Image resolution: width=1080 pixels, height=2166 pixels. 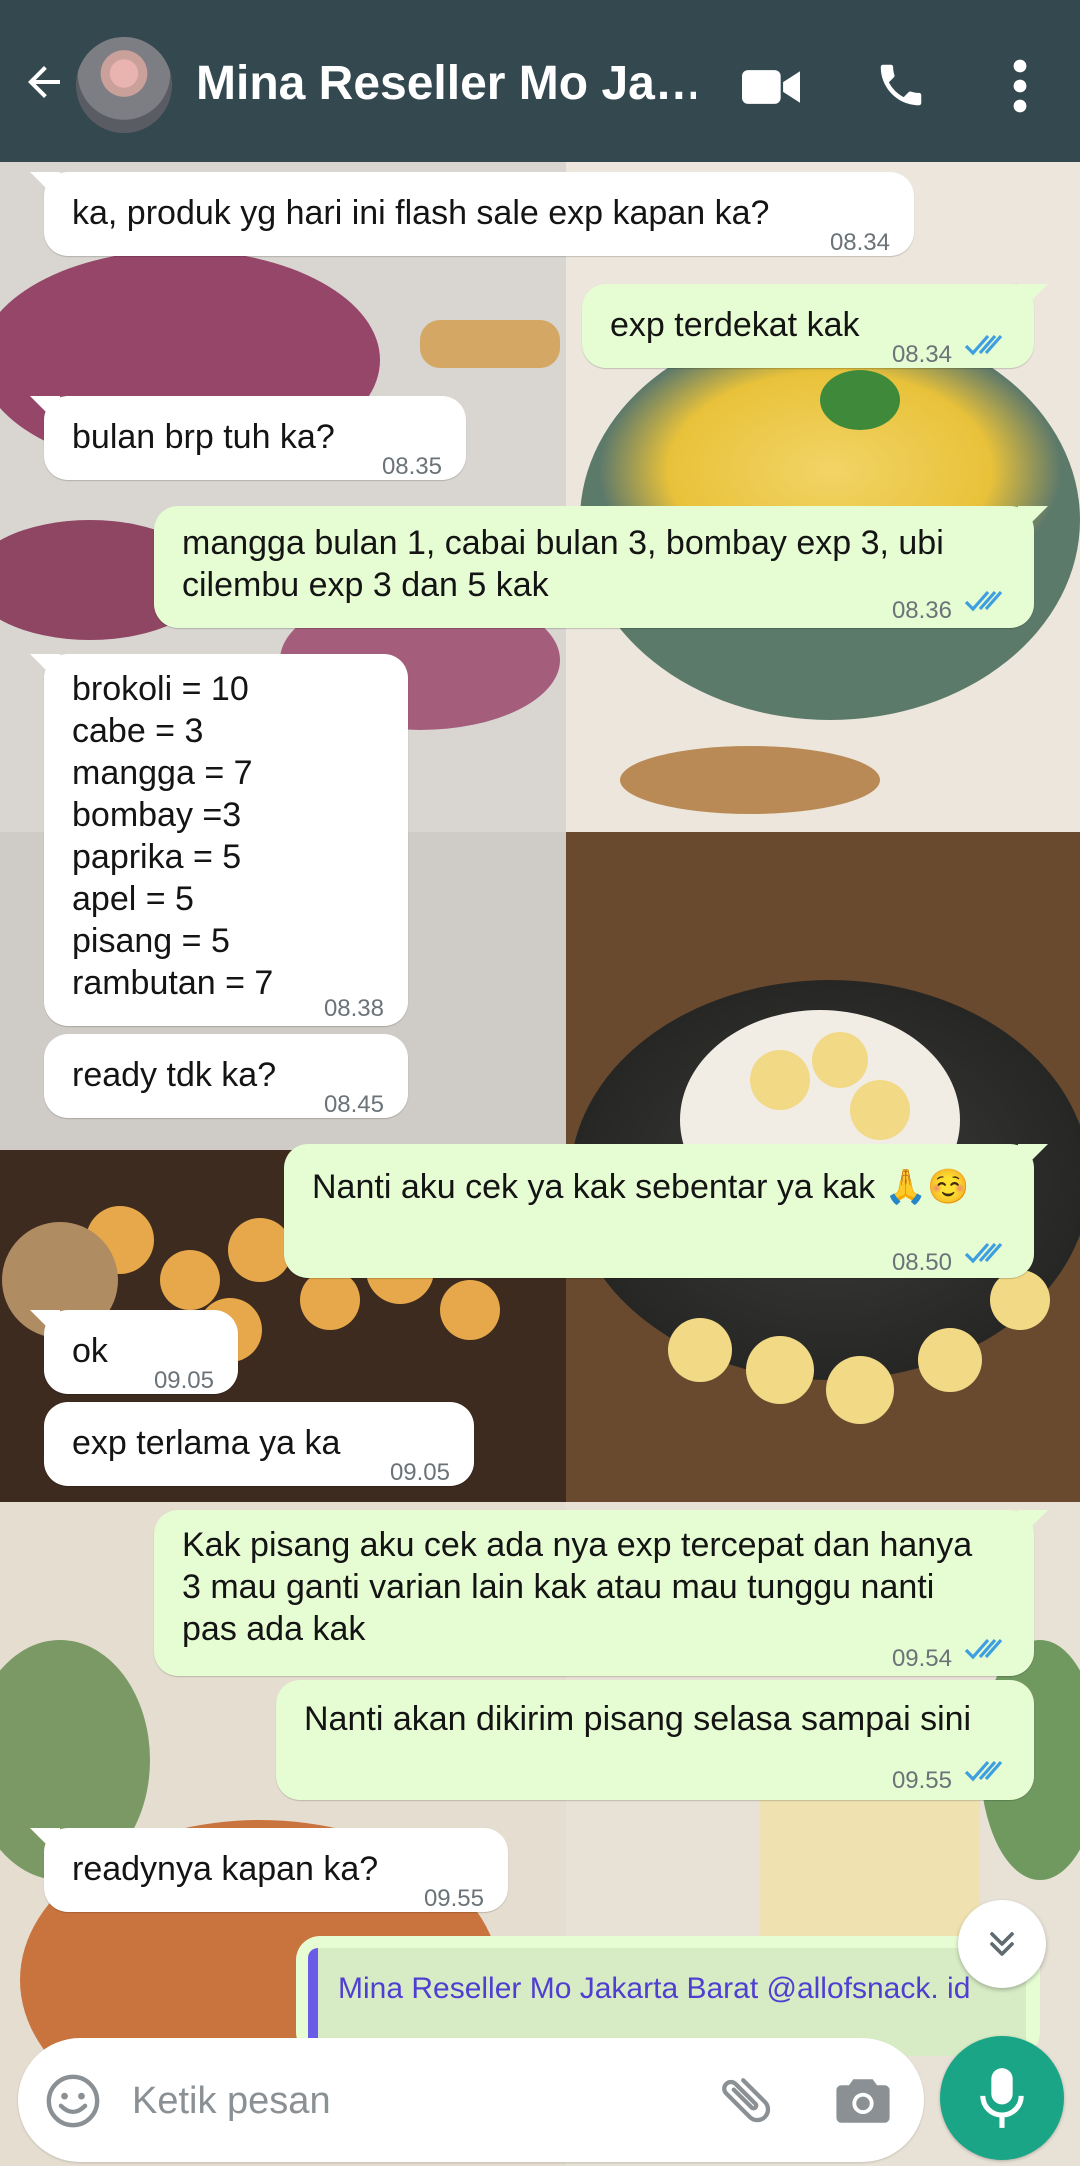 I want to click on paperclip-icon, so click(x=746, y=2100).